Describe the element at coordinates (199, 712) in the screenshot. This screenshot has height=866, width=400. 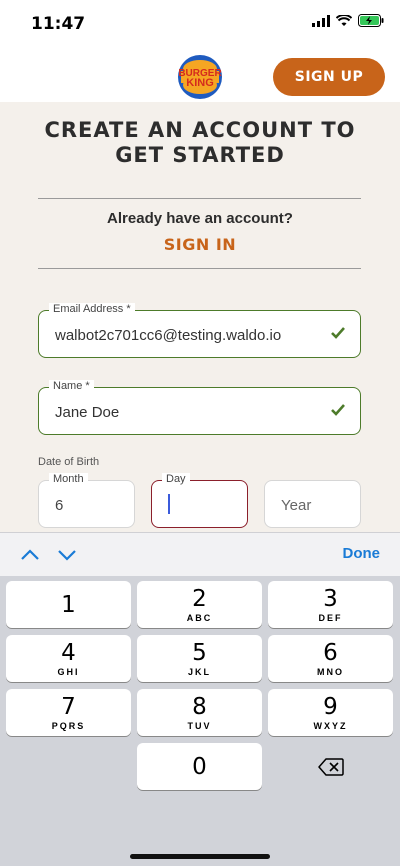
I see `key-8: 8 TUV` at that location.